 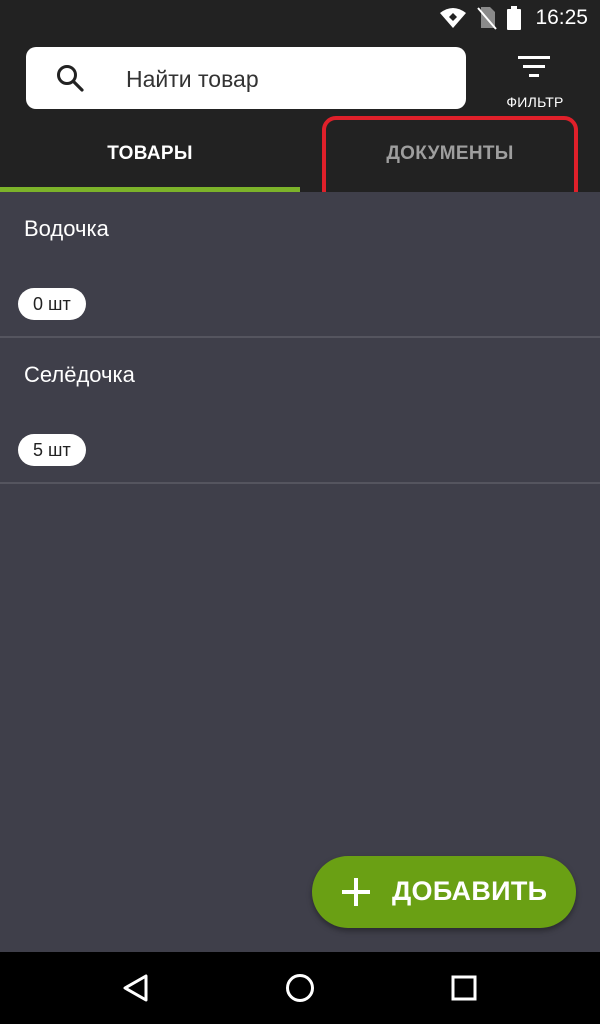 What do you see at coordinates (300, 411) in the screenshot?
I see `list-item: Селёдочка 5 шт` at bounding box center [300, 411].